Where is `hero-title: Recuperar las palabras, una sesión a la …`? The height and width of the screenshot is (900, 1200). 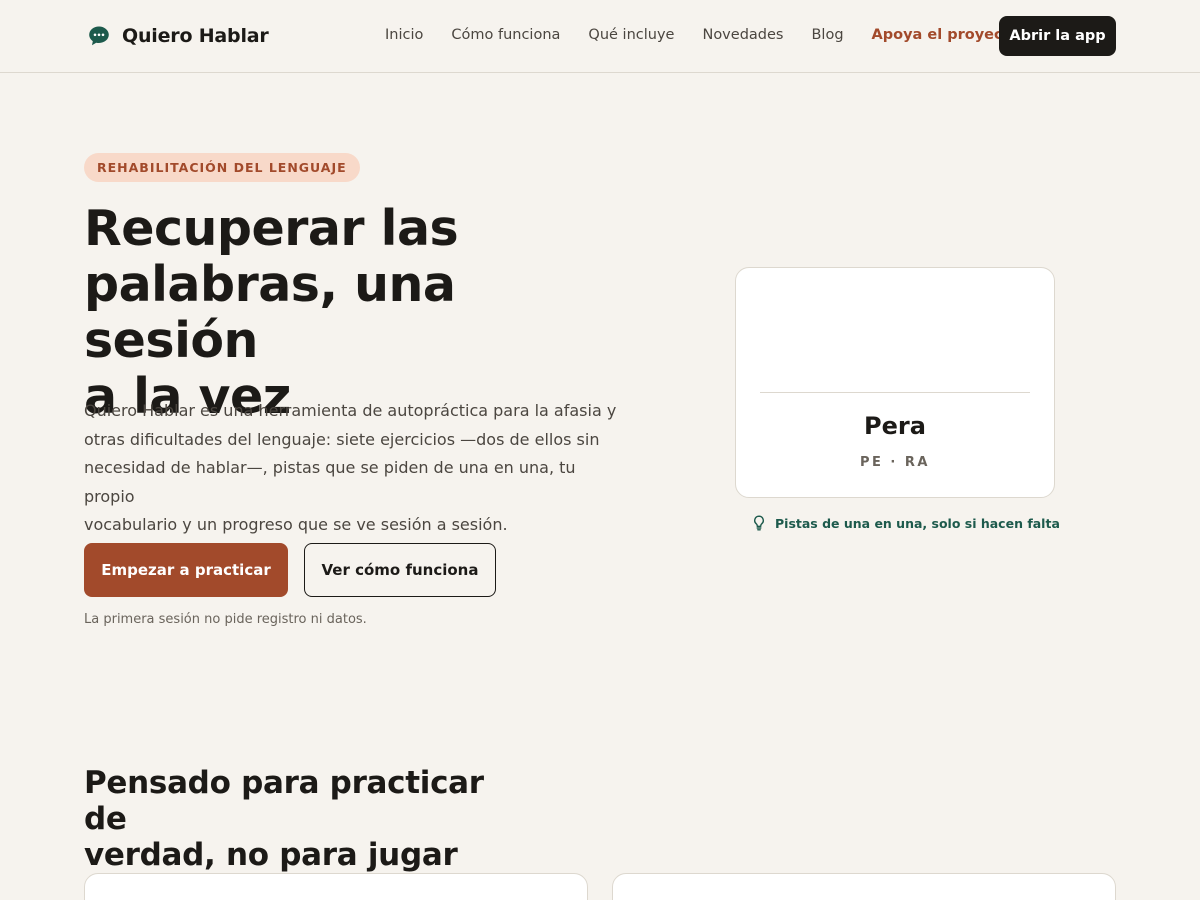
hero-title: Recuperar las palabras, una sesión a la … is located at coordinates (344, 313).